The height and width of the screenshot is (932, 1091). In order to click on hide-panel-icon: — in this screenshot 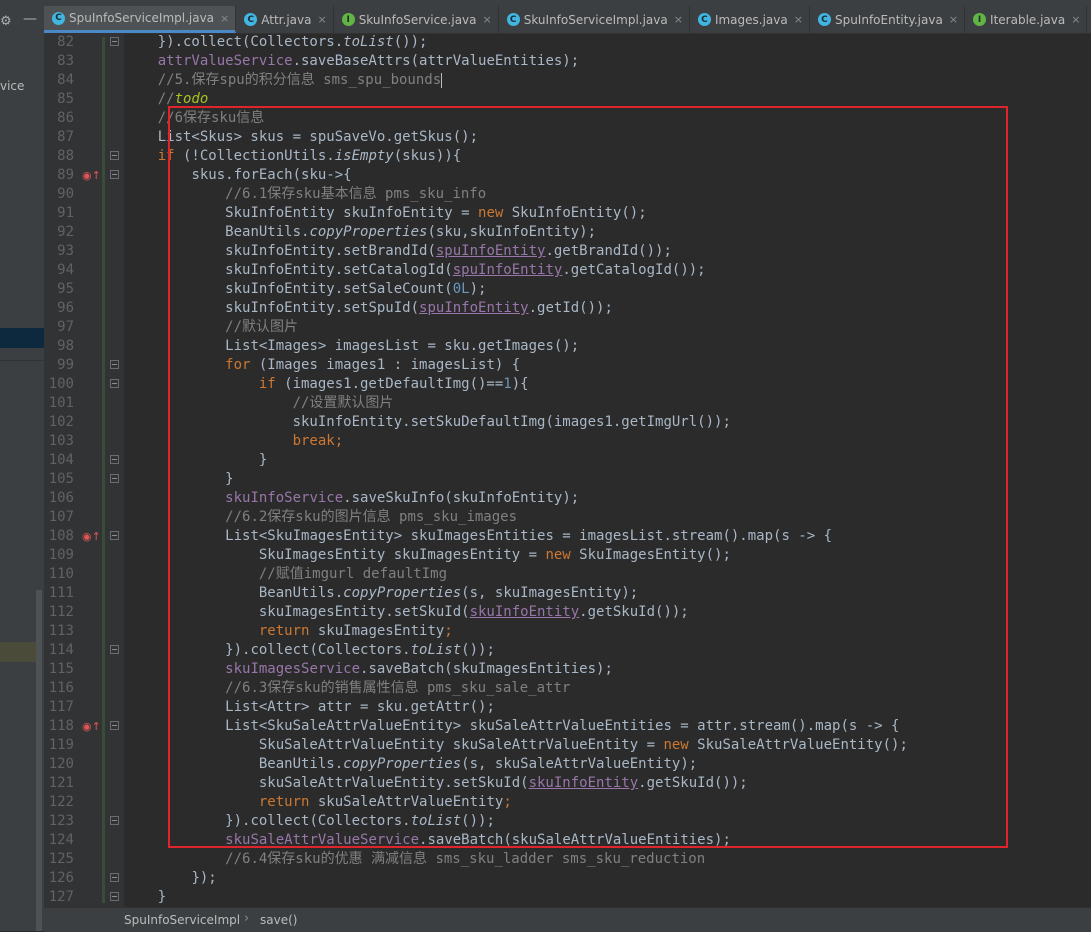, I will do `click(30, 19)`.